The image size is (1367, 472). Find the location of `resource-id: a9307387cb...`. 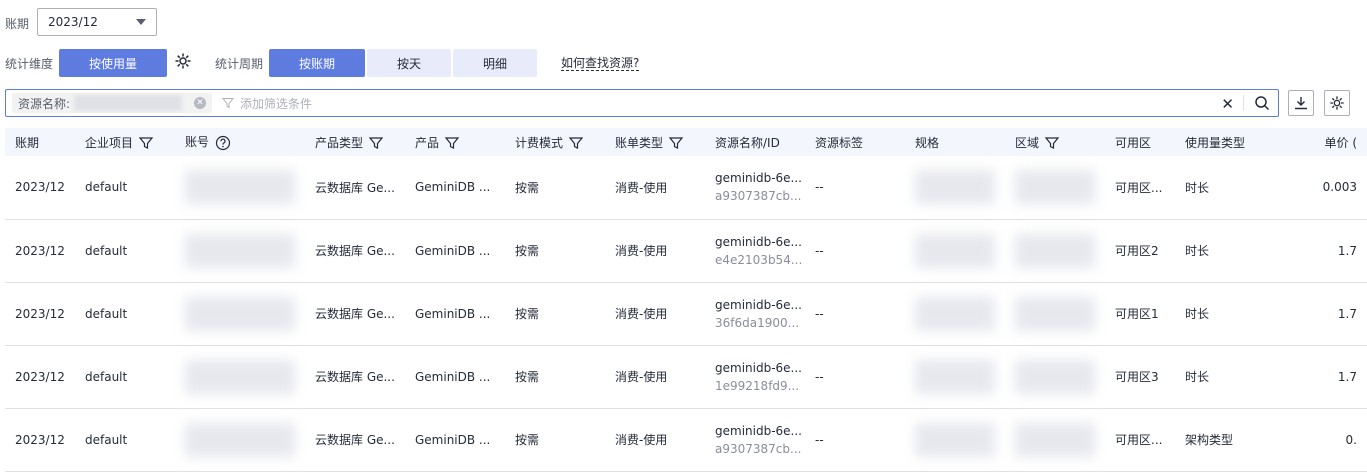

resource-id: a9307387cb... is located at coordinates (758, 196).